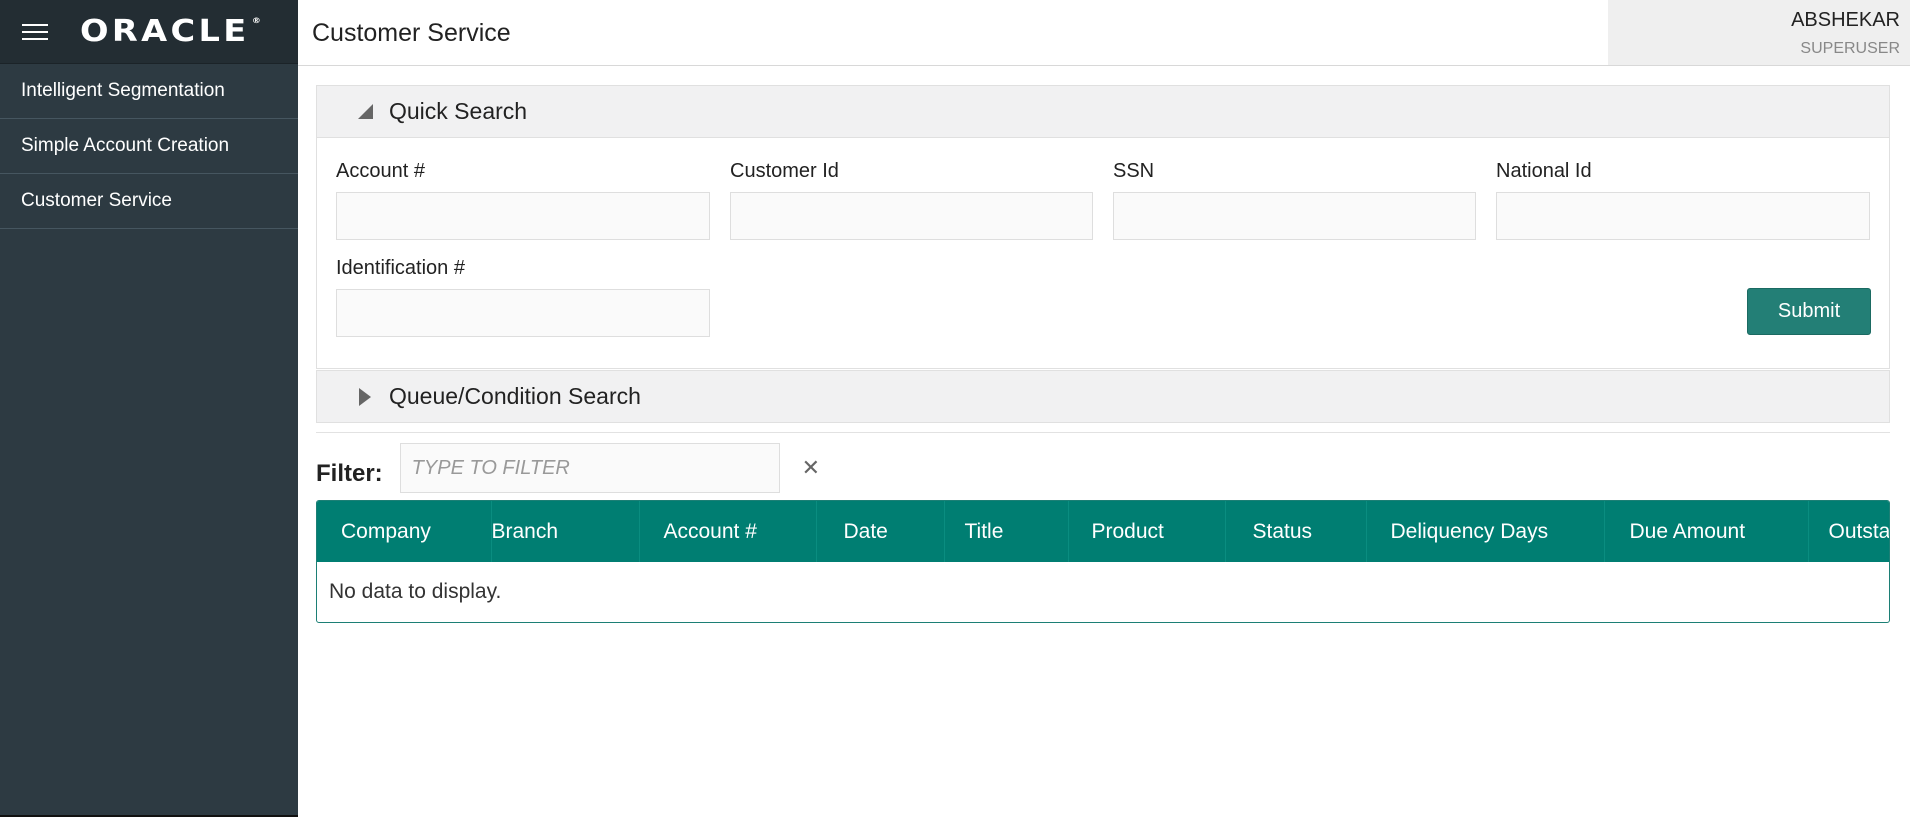  Describe the element at coordinates (380, 171) in the screenshot. I see `account-number-label: Account #` at that location.